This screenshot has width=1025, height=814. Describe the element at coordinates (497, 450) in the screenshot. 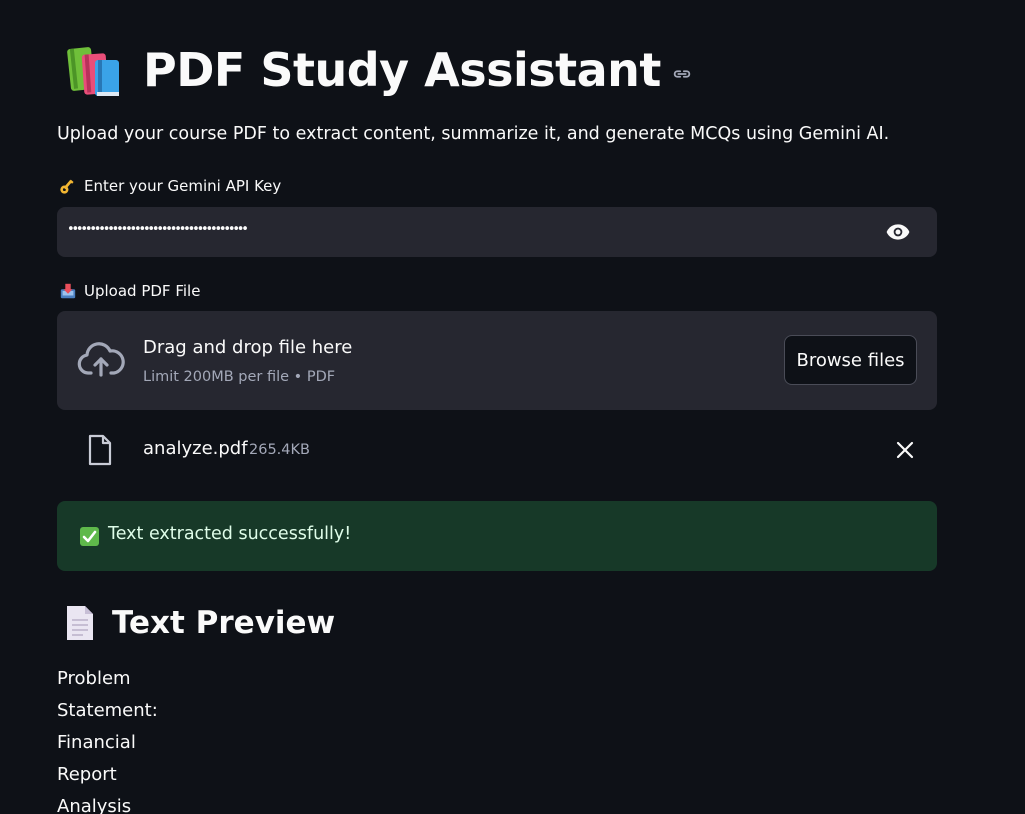

I see `uploaded-file-row: analyze.pdf 265.4KB` at that location.